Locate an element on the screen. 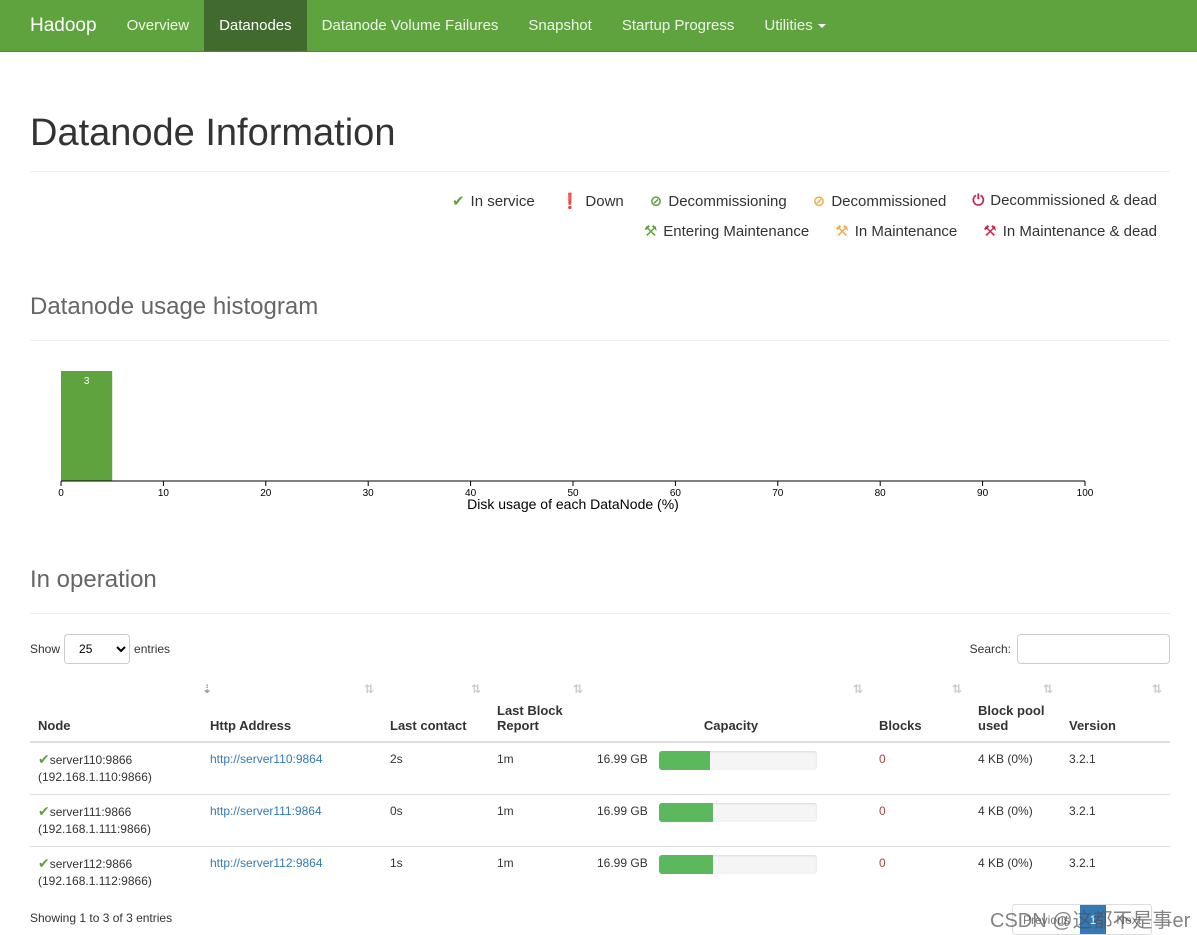  node-cell: ✔server110:9866 (192.168.1.110:9866) is located at coordinates (116, 768).